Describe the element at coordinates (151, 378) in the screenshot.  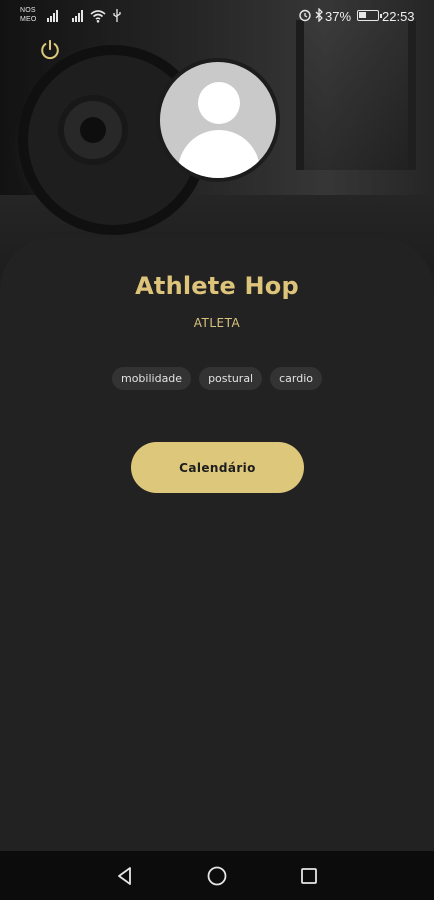
I see `tag-chip: mobilidade` at that location.